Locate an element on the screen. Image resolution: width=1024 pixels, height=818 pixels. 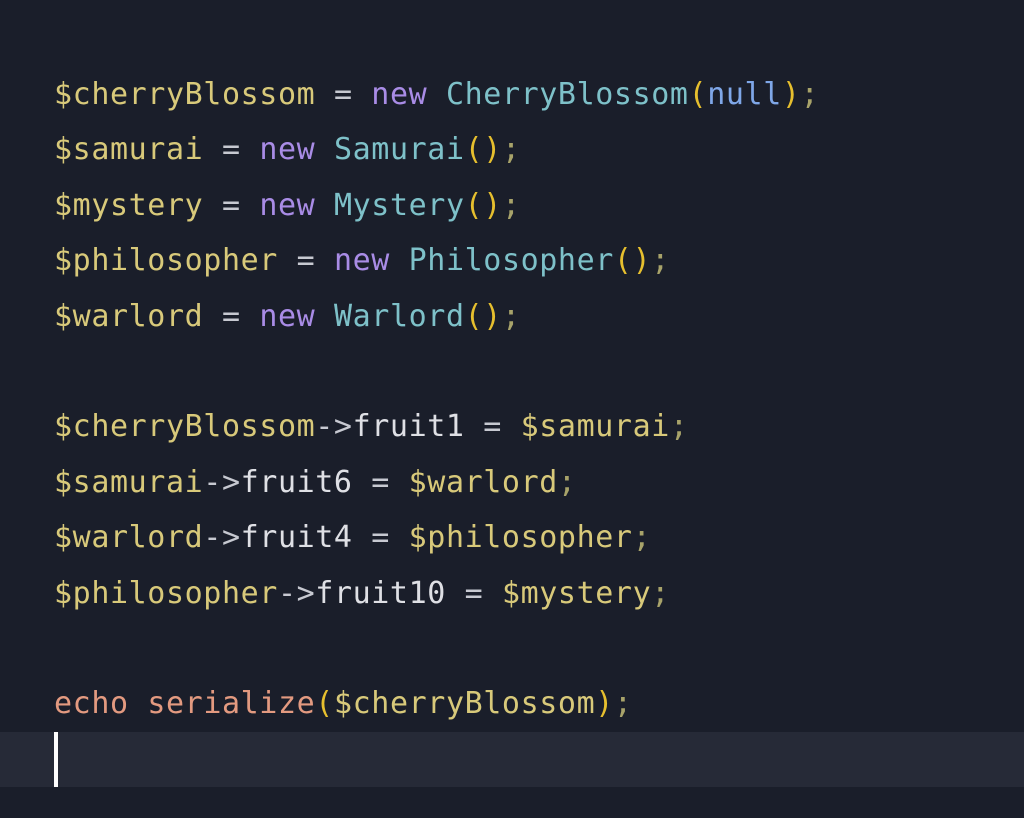
class-name: Warlord is located at coordinates (399, 316).